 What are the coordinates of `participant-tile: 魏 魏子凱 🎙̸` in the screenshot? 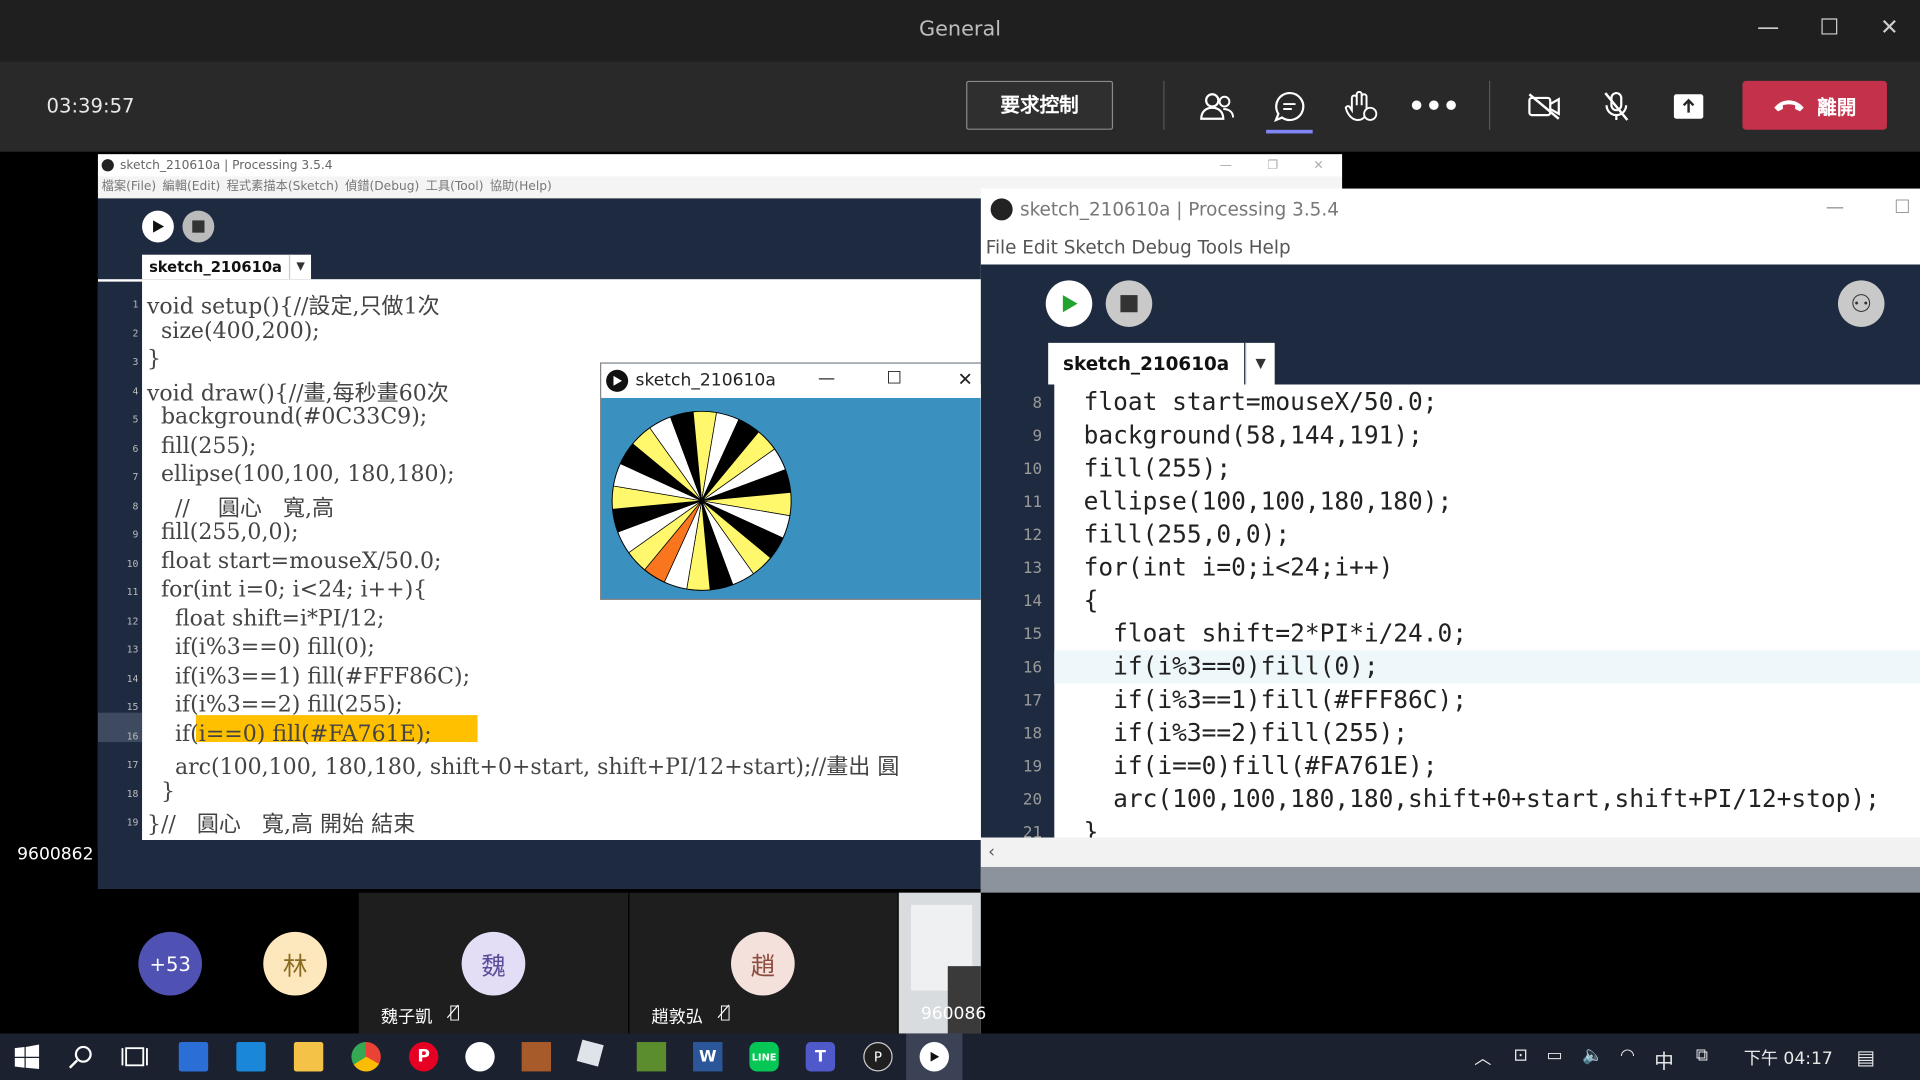 It's located at (493, 963).